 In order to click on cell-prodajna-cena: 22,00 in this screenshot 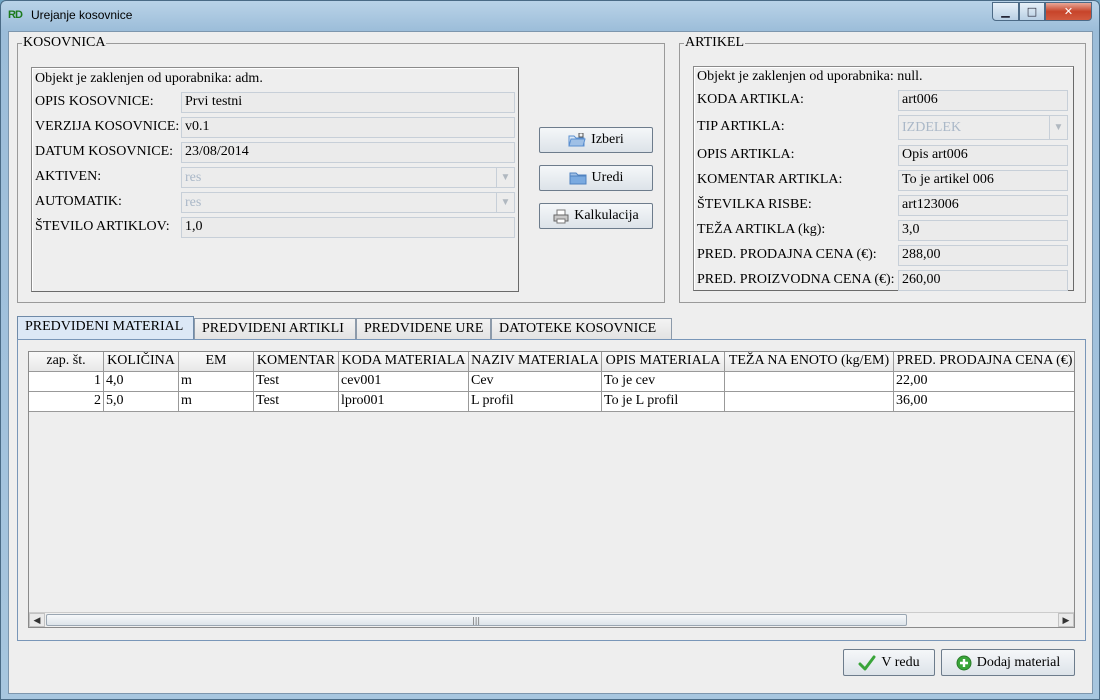, I will do `click(984, 382)`.